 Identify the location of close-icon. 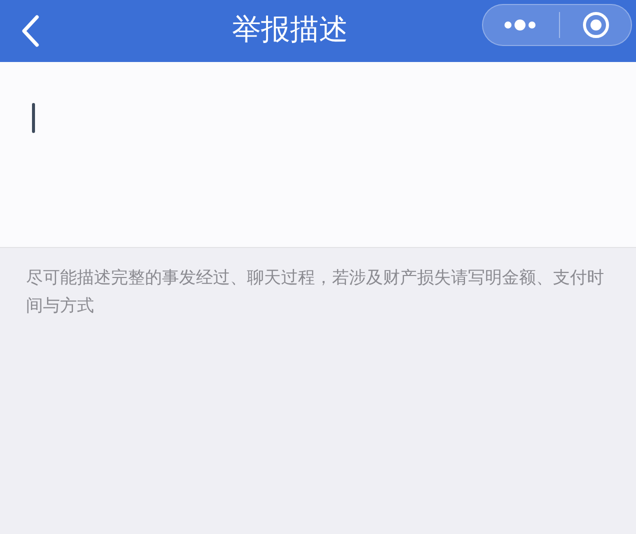
(596, 25).